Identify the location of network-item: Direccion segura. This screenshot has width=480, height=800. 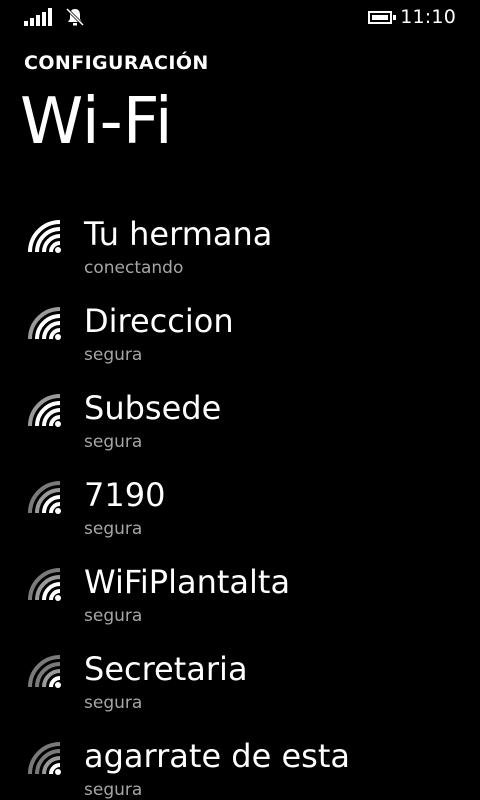
(240, 342).